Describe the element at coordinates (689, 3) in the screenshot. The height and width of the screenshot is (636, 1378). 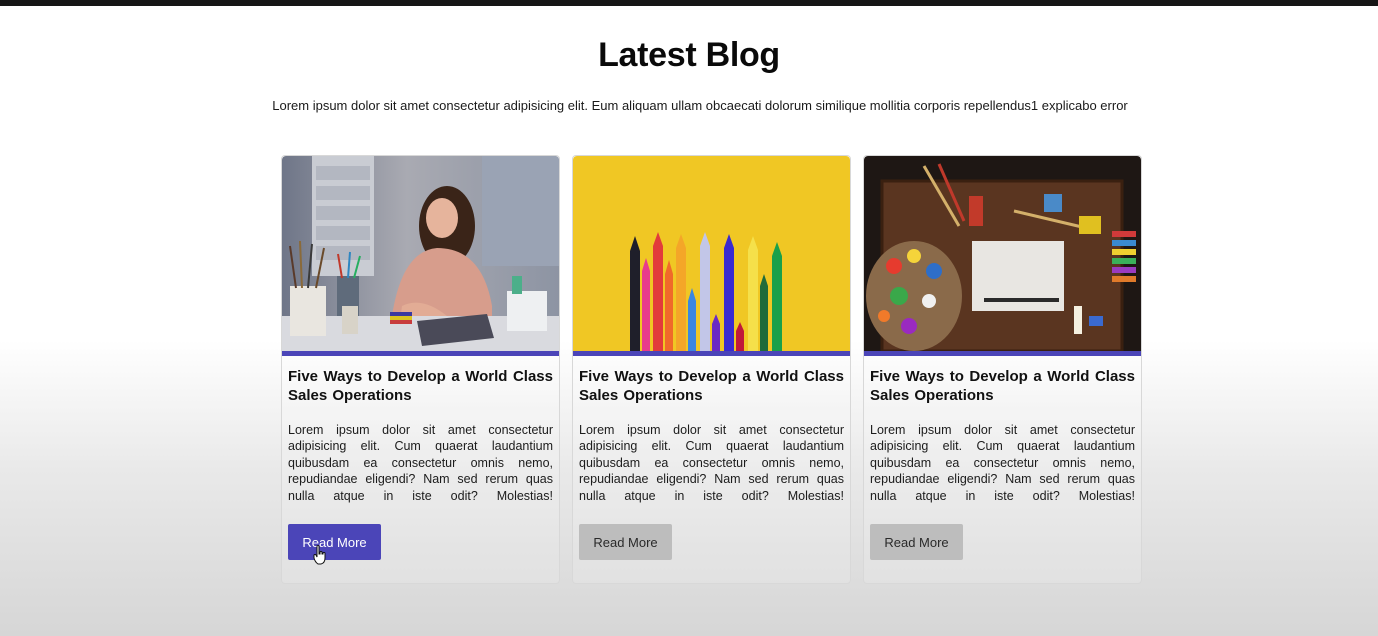
I see `top-bar` at that location.